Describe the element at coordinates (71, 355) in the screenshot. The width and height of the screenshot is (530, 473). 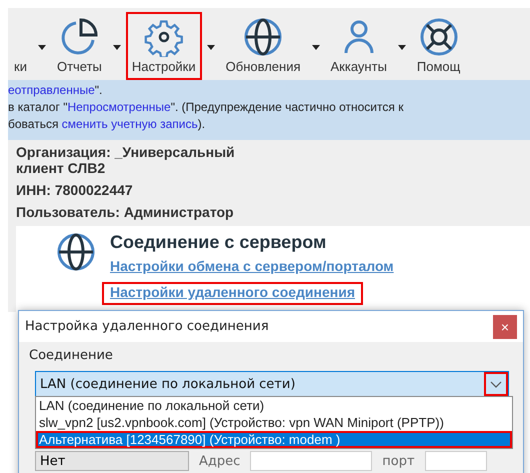
I see `group-label: Соединение` at that location.